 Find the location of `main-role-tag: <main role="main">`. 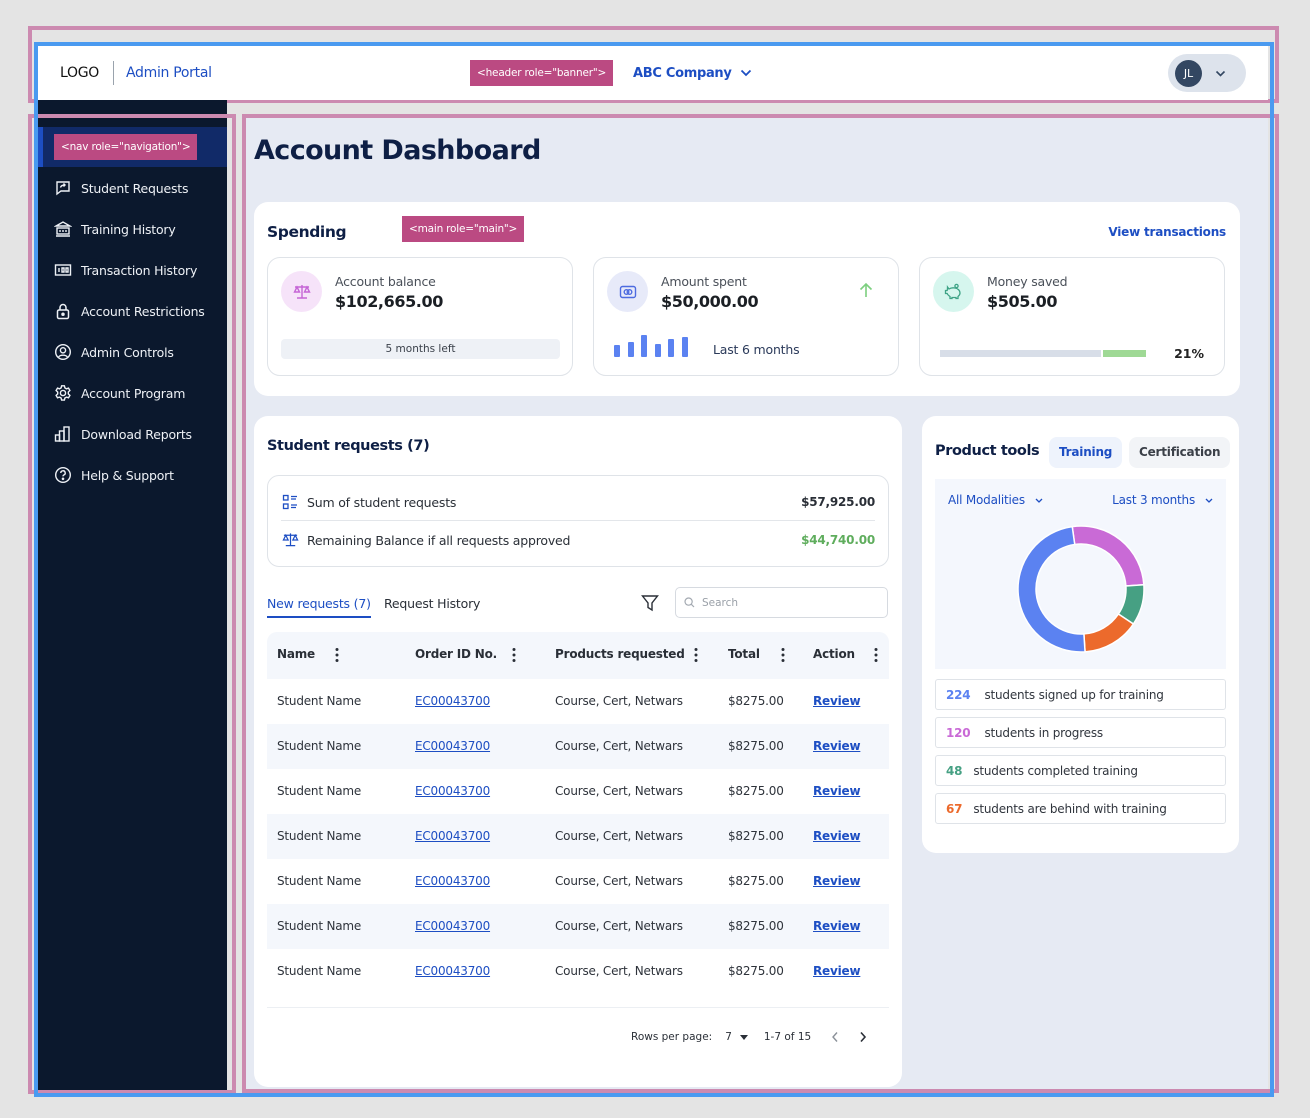

main-role-tag: <main role="main"> is located at coordinates (463, 229).